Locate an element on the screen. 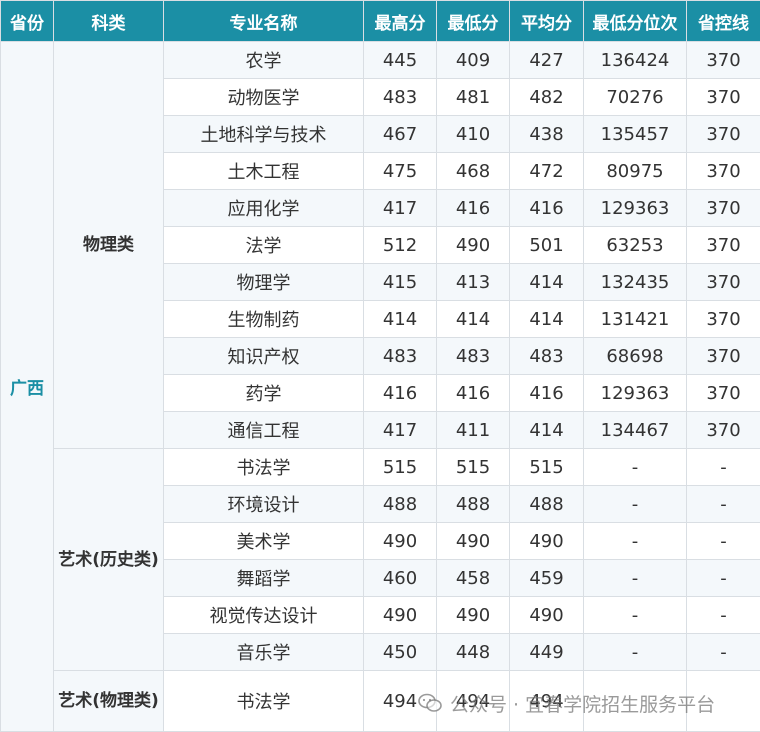  major-cell: 书法学 is located at coordinates (263, 467).